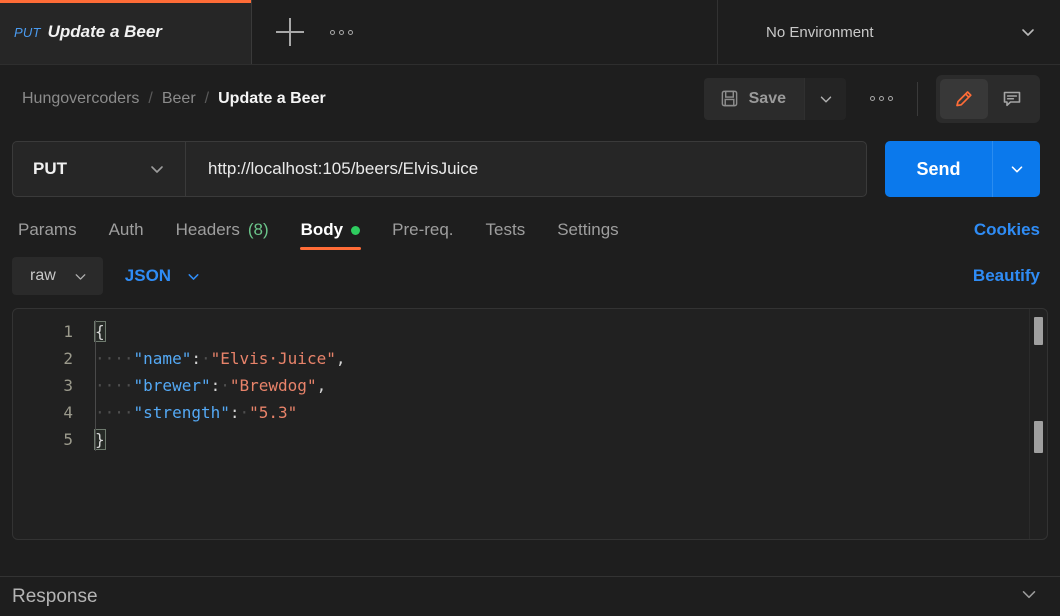 The width and height of the screenshot is (1060, 616). I want to click on body-present-indicator-icon, so click(356, 230).